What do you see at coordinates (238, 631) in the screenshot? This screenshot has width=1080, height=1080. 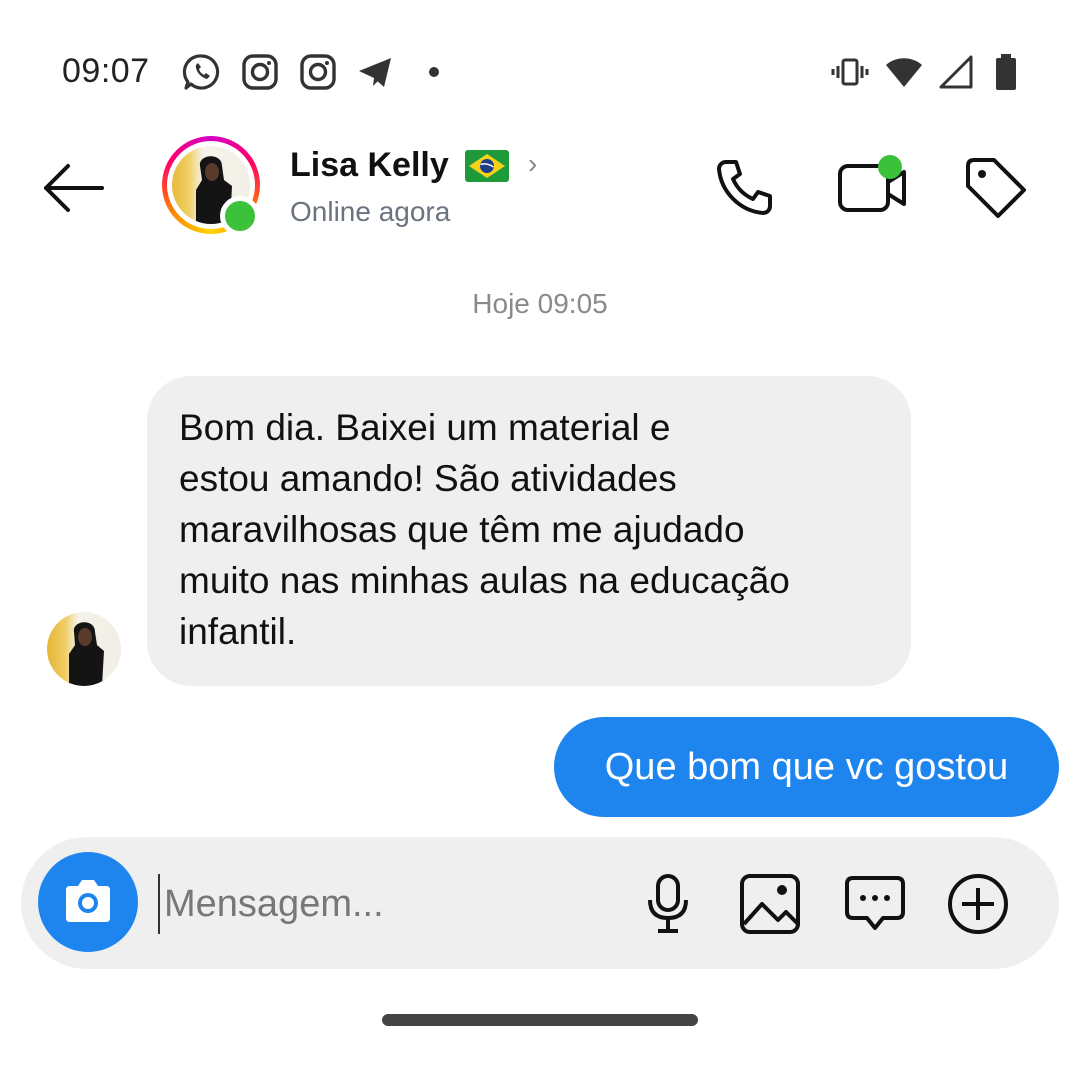 I see `message-line: infantil.` at bounding box center [238, 631].